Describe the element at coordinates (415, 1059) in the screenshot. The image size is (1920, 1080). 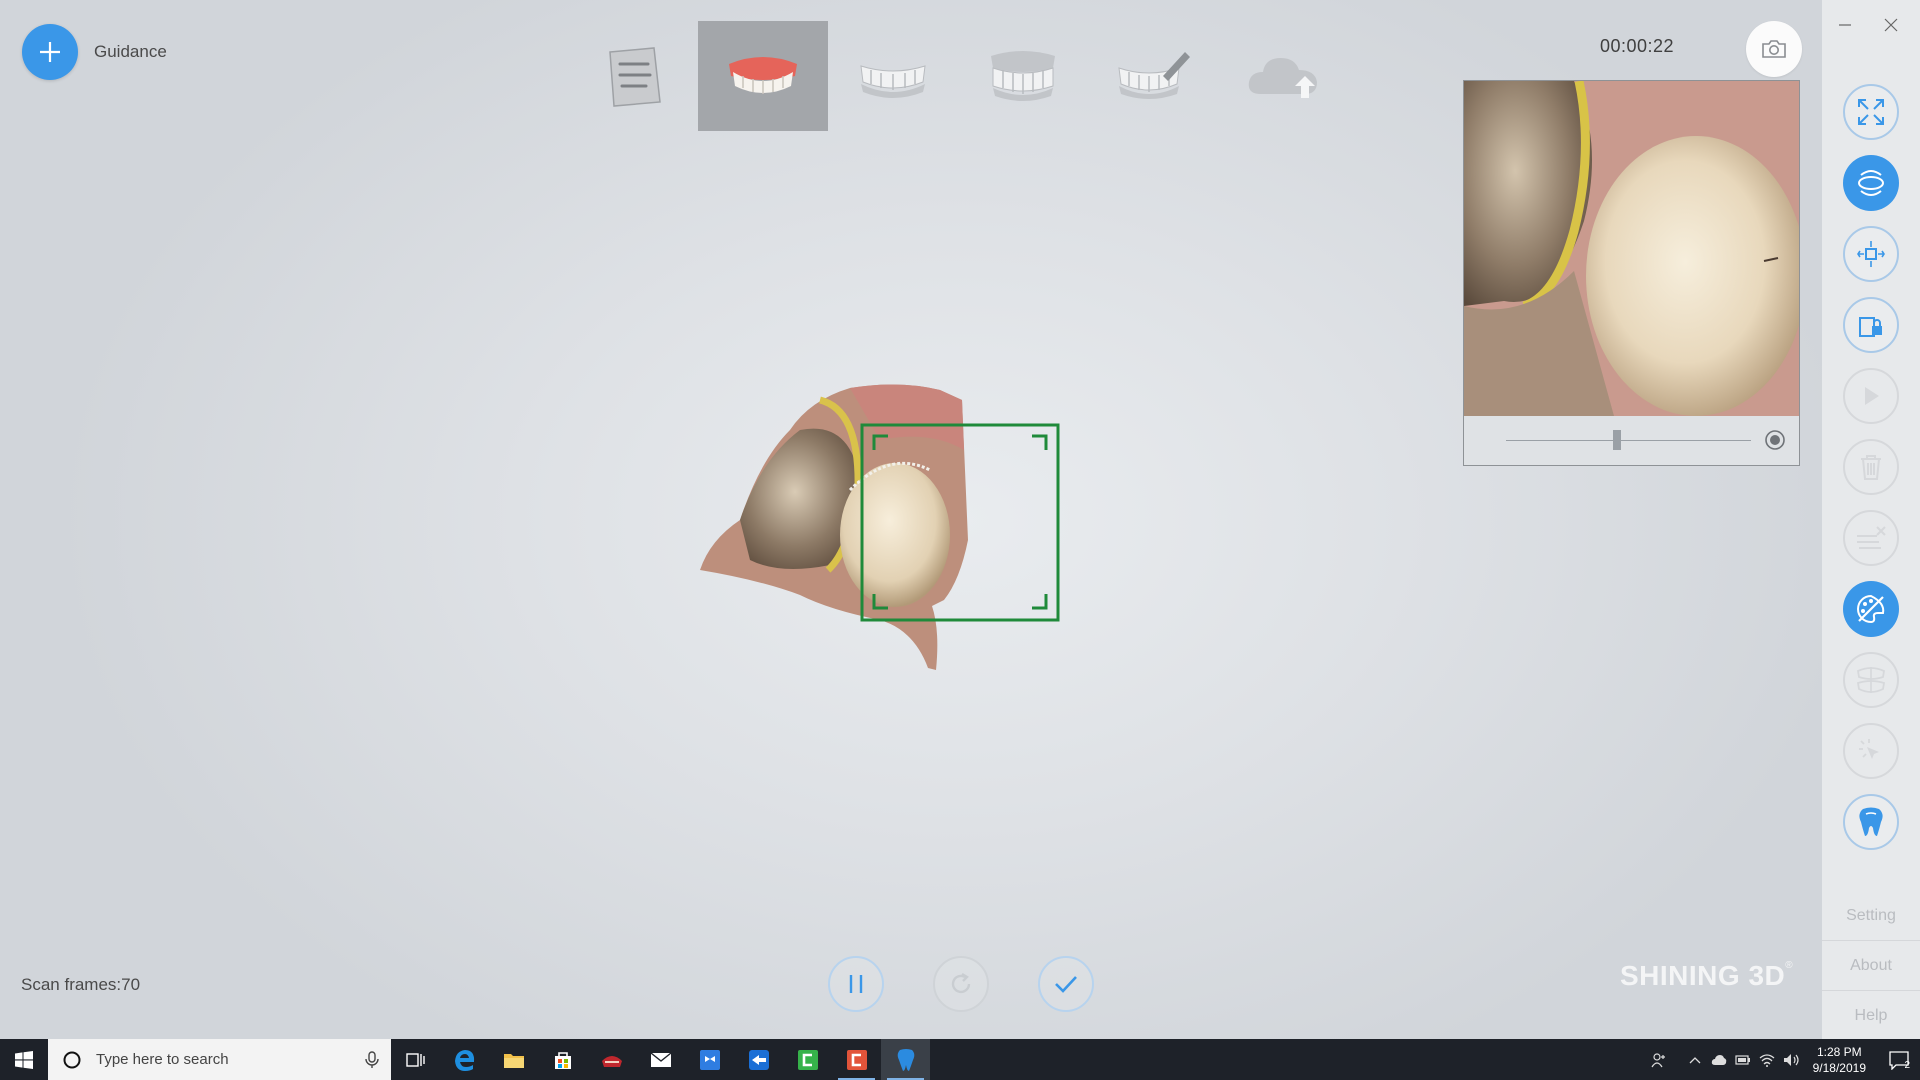
I see `taskbar-task-view` at that location.